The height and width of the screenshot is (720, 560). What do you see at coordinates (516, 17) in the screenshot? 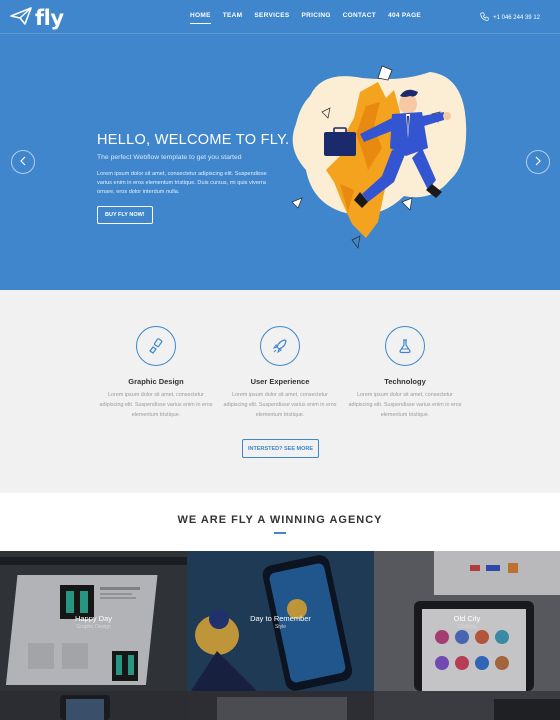
I see `phone-number: +1 046 244 39 12` at bounding box center [516, 17].